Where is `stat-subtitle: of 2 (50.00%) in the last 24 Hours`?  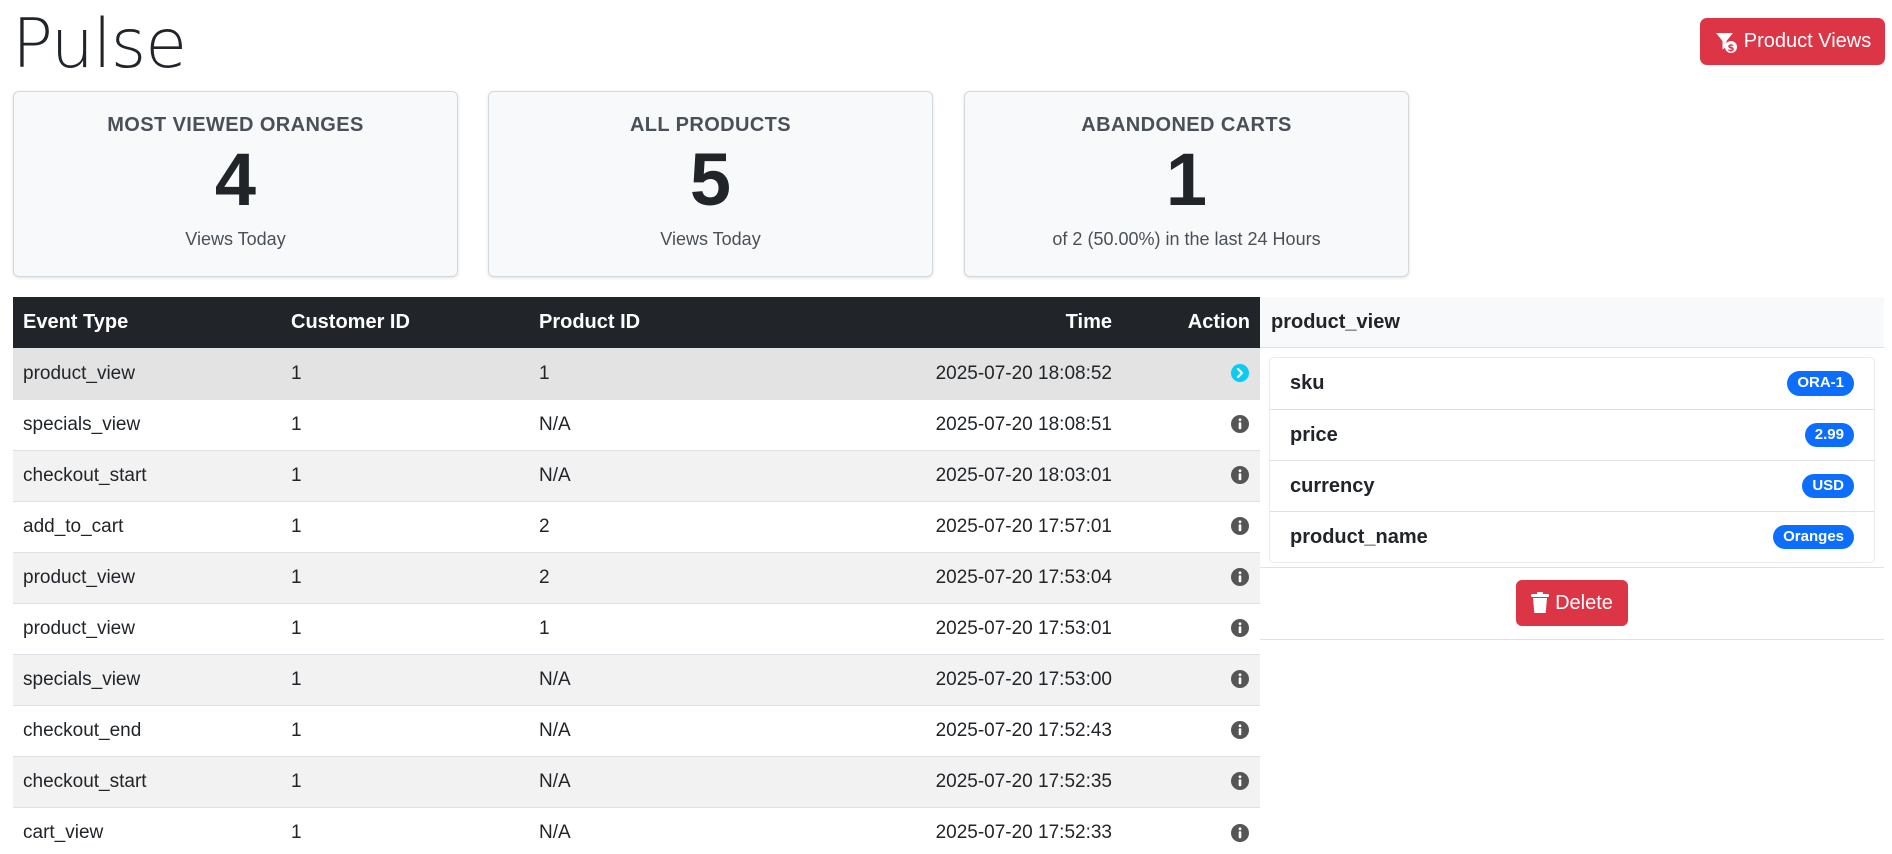 stat-subtitle: of 2 (50.00%) in the last 24 Hours is located at coordinates (1186, 239).